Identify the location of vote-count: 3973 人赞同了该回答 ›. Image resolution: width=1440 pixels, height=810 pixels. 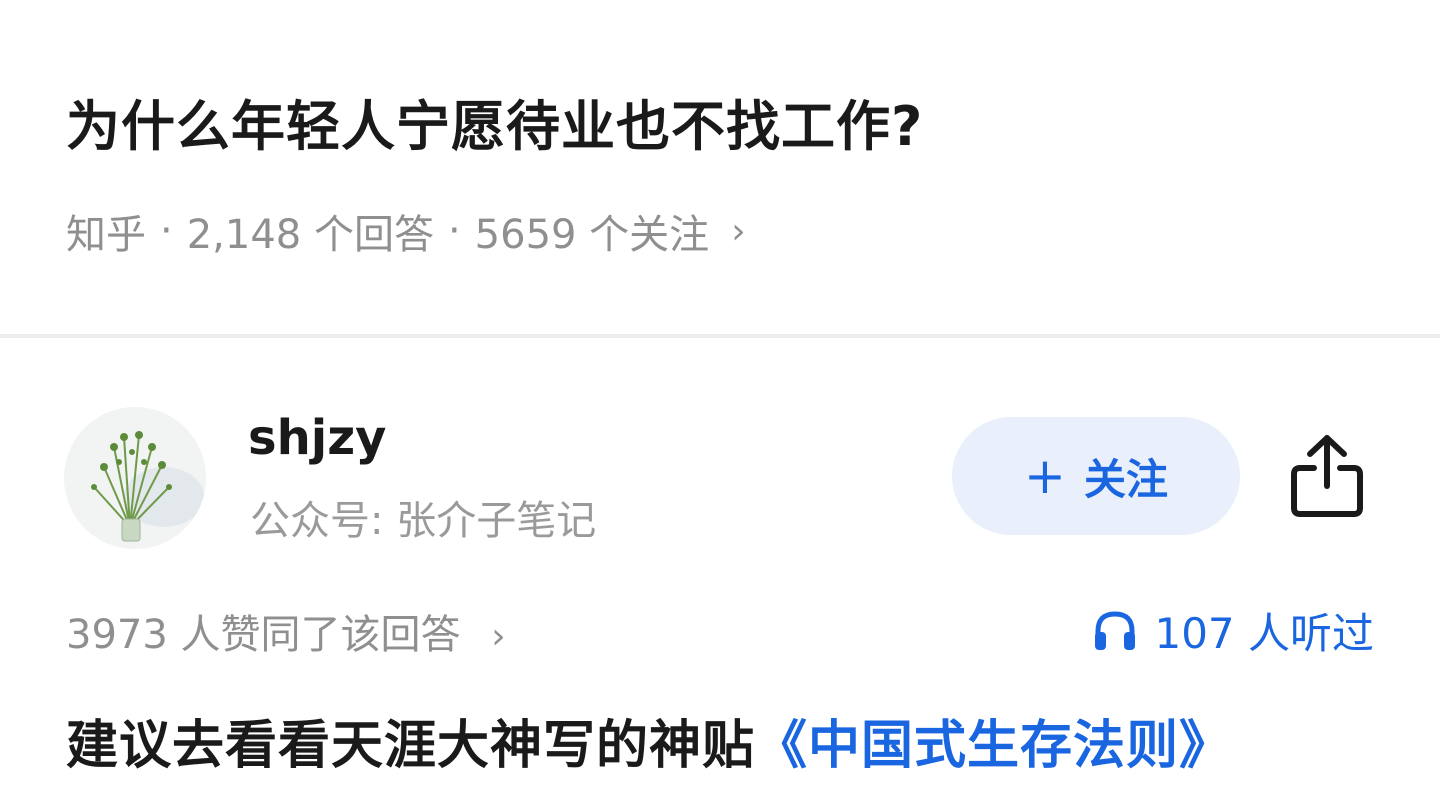
(286, 631).